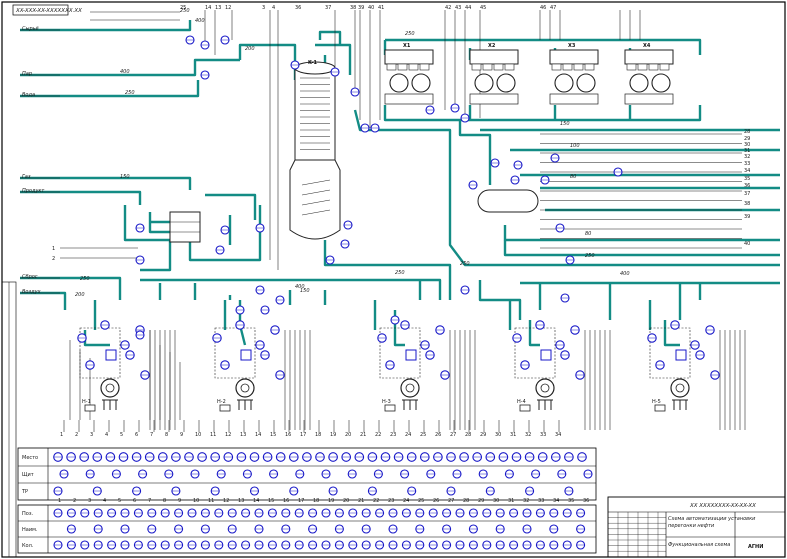 This screenshot has width=787, height=559. What do you see at coordinates (179, 501) in the screenshot?
I see `table-number: 9` at bounding box center [179, 501].